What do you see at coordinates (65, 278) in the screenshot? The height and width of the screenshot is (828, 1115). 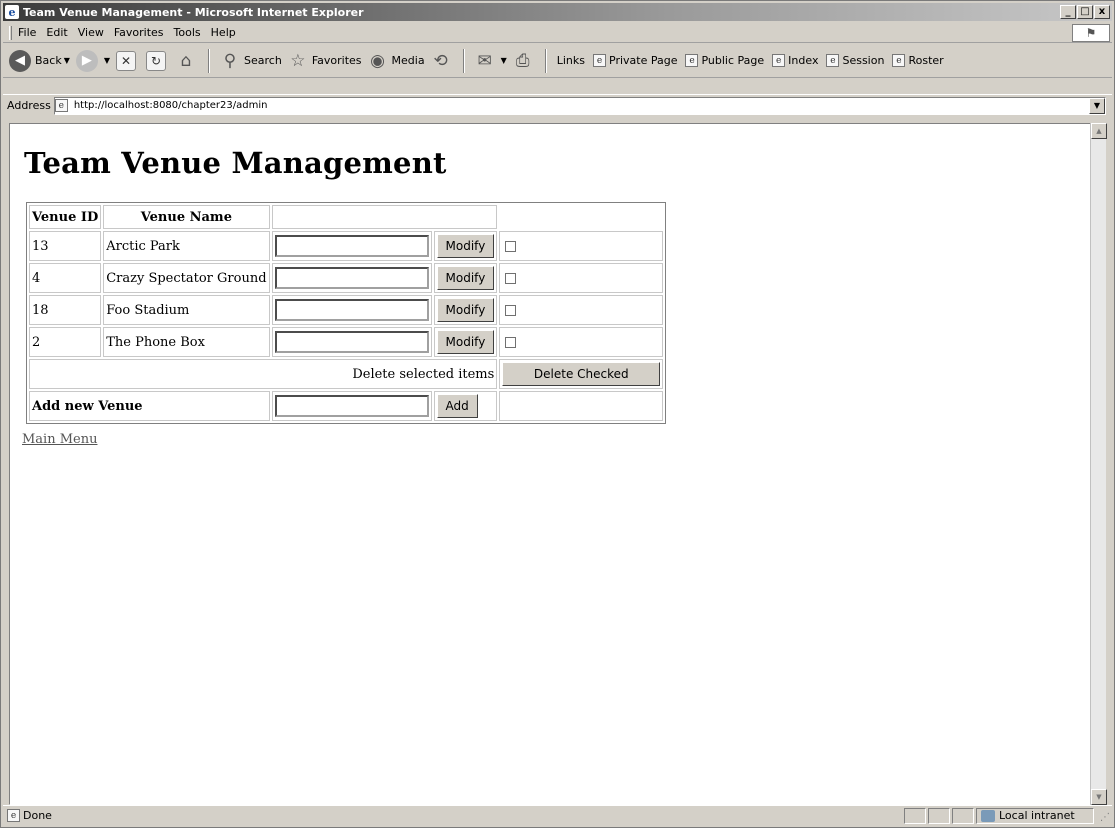 I see `venue-id: 4` at bounding box center [65, 278].